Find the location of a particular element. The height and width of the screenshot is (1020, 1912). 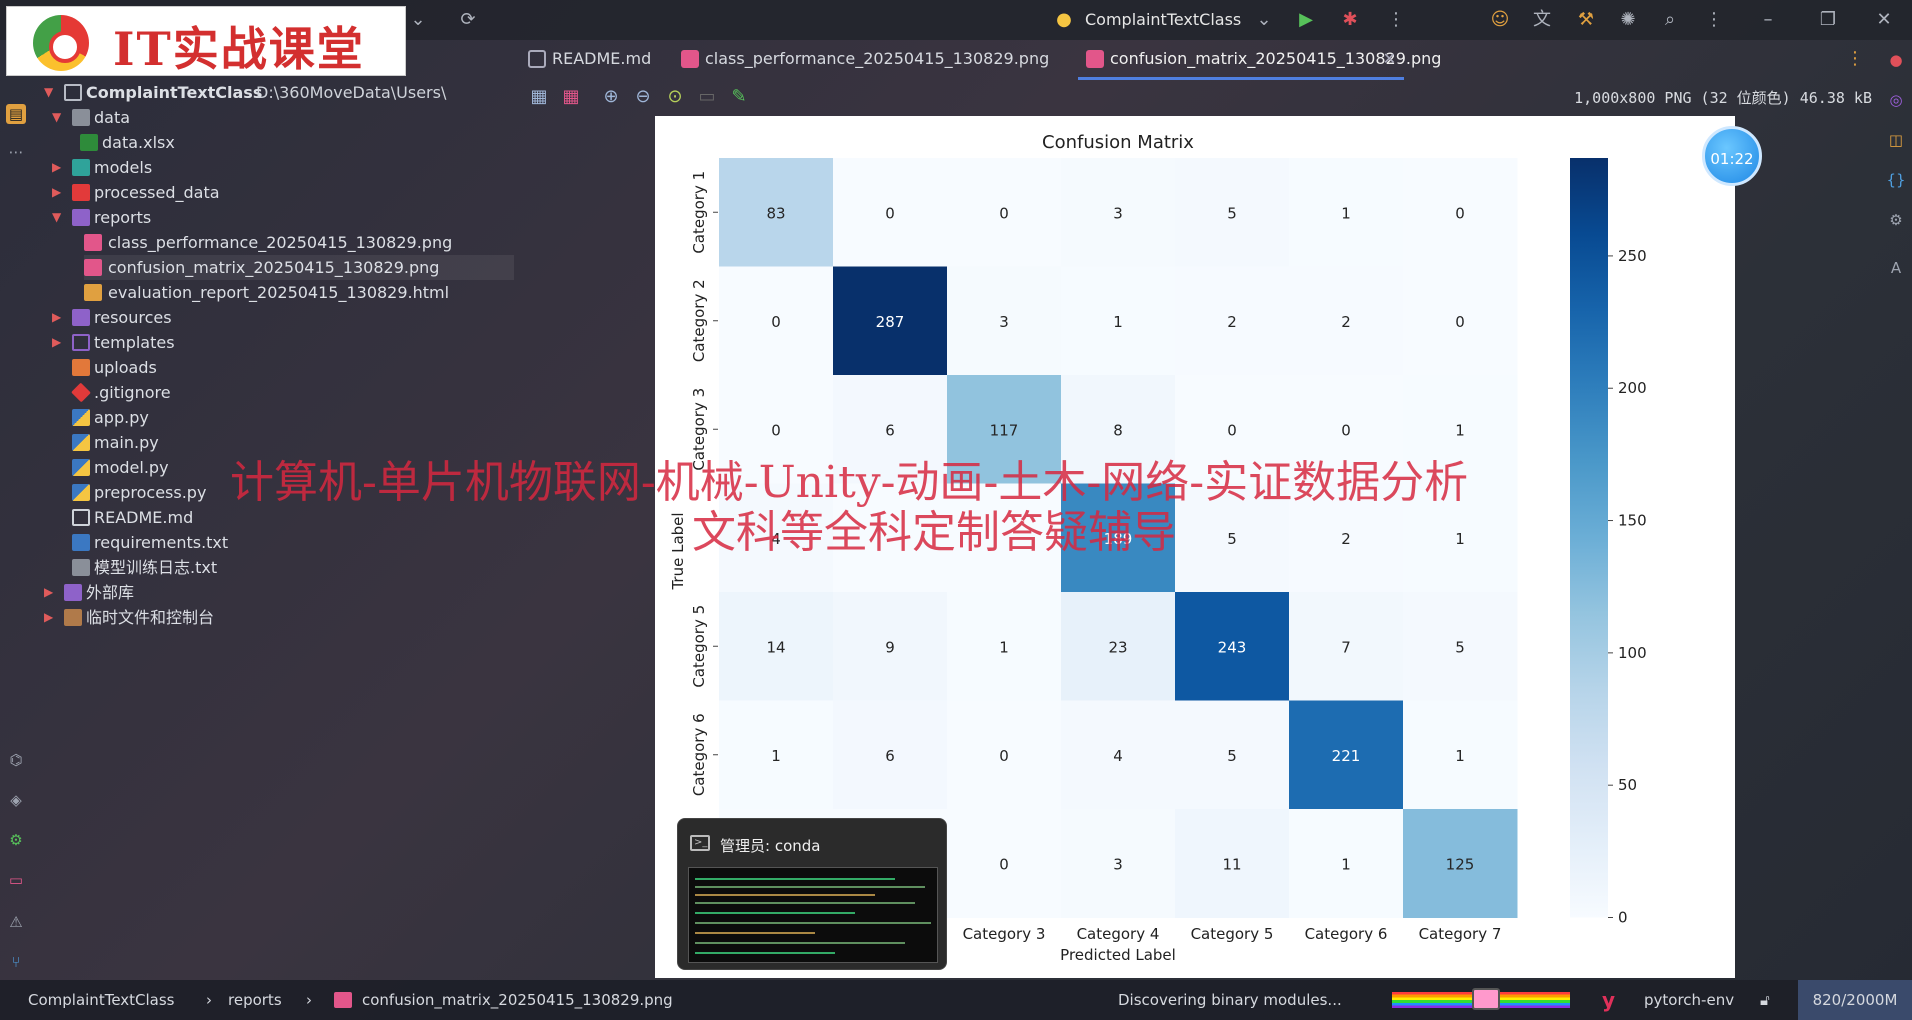

cell-value-label: 3 is located at coordinates (1004, 322).